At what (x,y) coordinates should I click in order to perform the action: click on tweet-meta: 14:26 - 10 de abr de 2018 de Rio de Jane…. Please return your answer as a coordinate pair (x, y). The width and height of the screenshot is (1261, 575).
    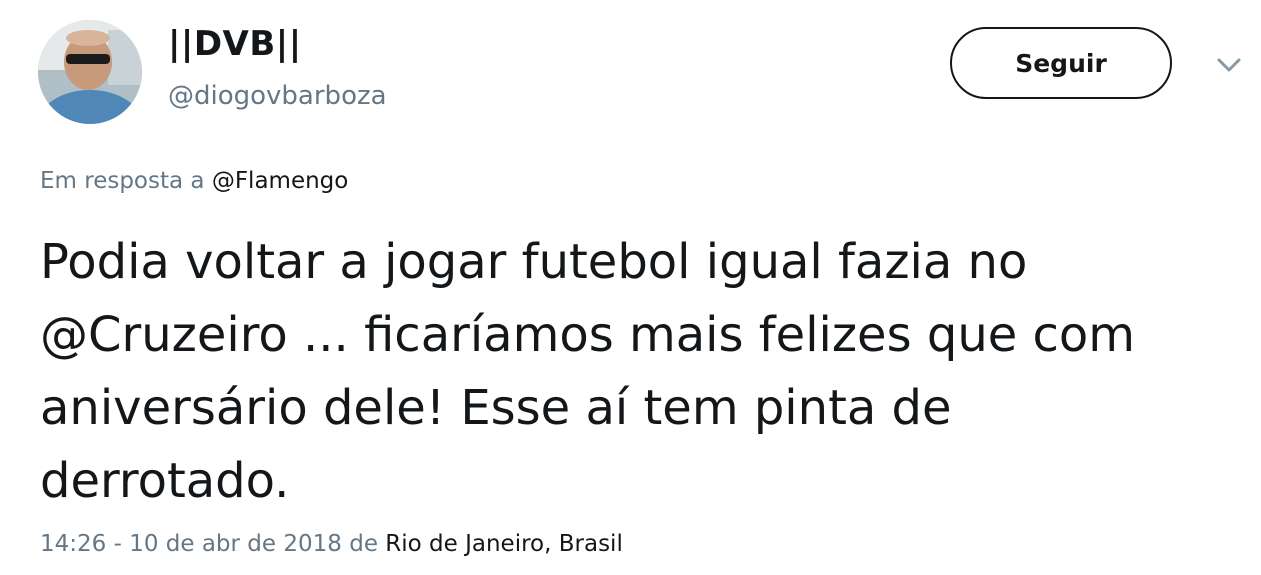
    Looking at the image, I should click on (331, 544).